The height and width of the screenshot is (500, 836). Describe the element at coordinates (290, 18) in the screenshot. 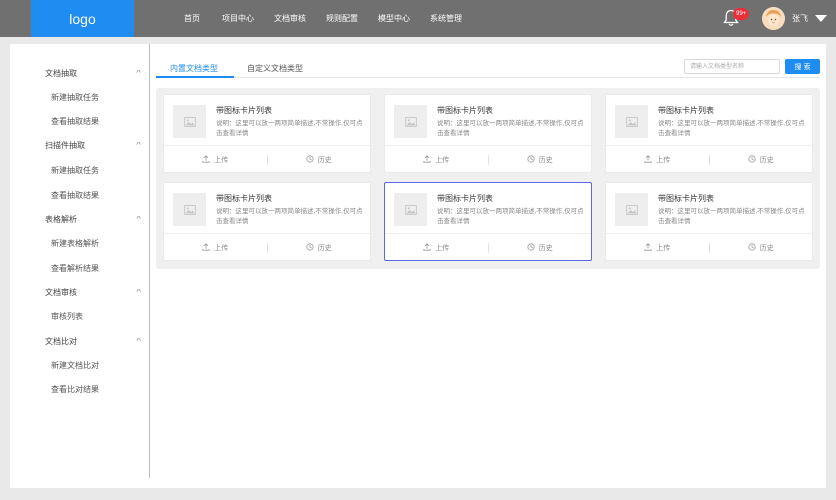

I see `nav-item-doc-review: 文档审核` at that location.